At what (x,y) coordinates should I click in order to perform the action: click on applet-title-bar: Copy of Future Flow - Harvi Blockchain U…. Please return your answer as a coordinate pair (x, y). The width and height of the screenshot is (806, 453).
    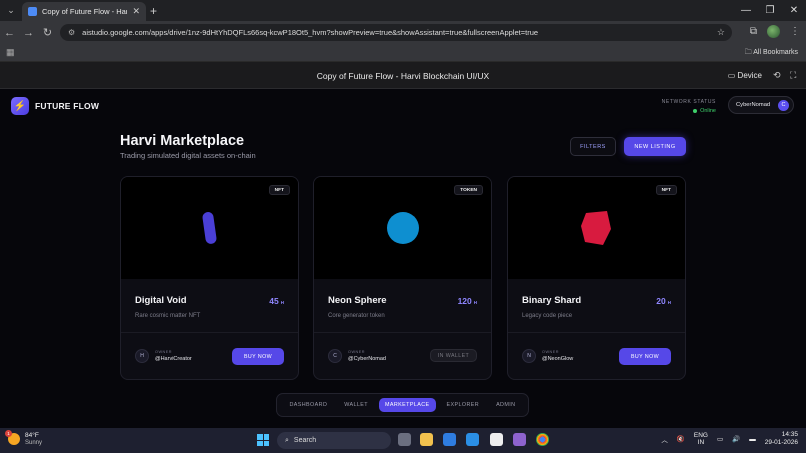
    Looking at the image, I should click on (403, 75).